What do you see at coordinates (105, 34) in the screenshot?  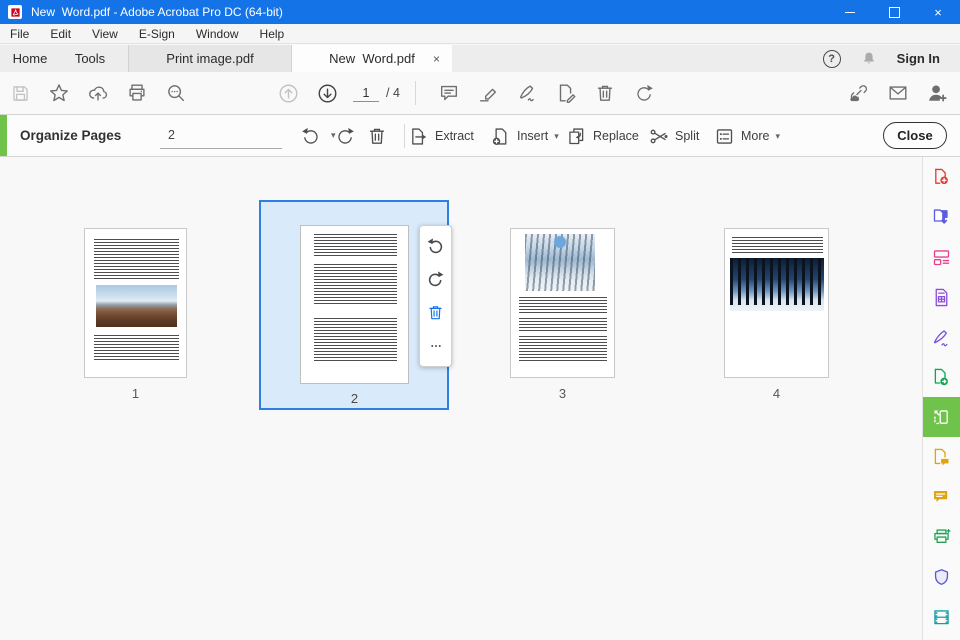 I see `menu-view: View` at bounding box center [105, 34].